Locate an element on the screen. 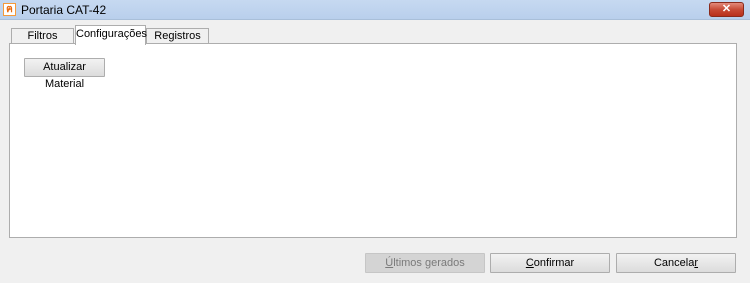 The width and height of the screenshot is (750, 283). tab-label: Filtros is located at coordinates (42, 36).